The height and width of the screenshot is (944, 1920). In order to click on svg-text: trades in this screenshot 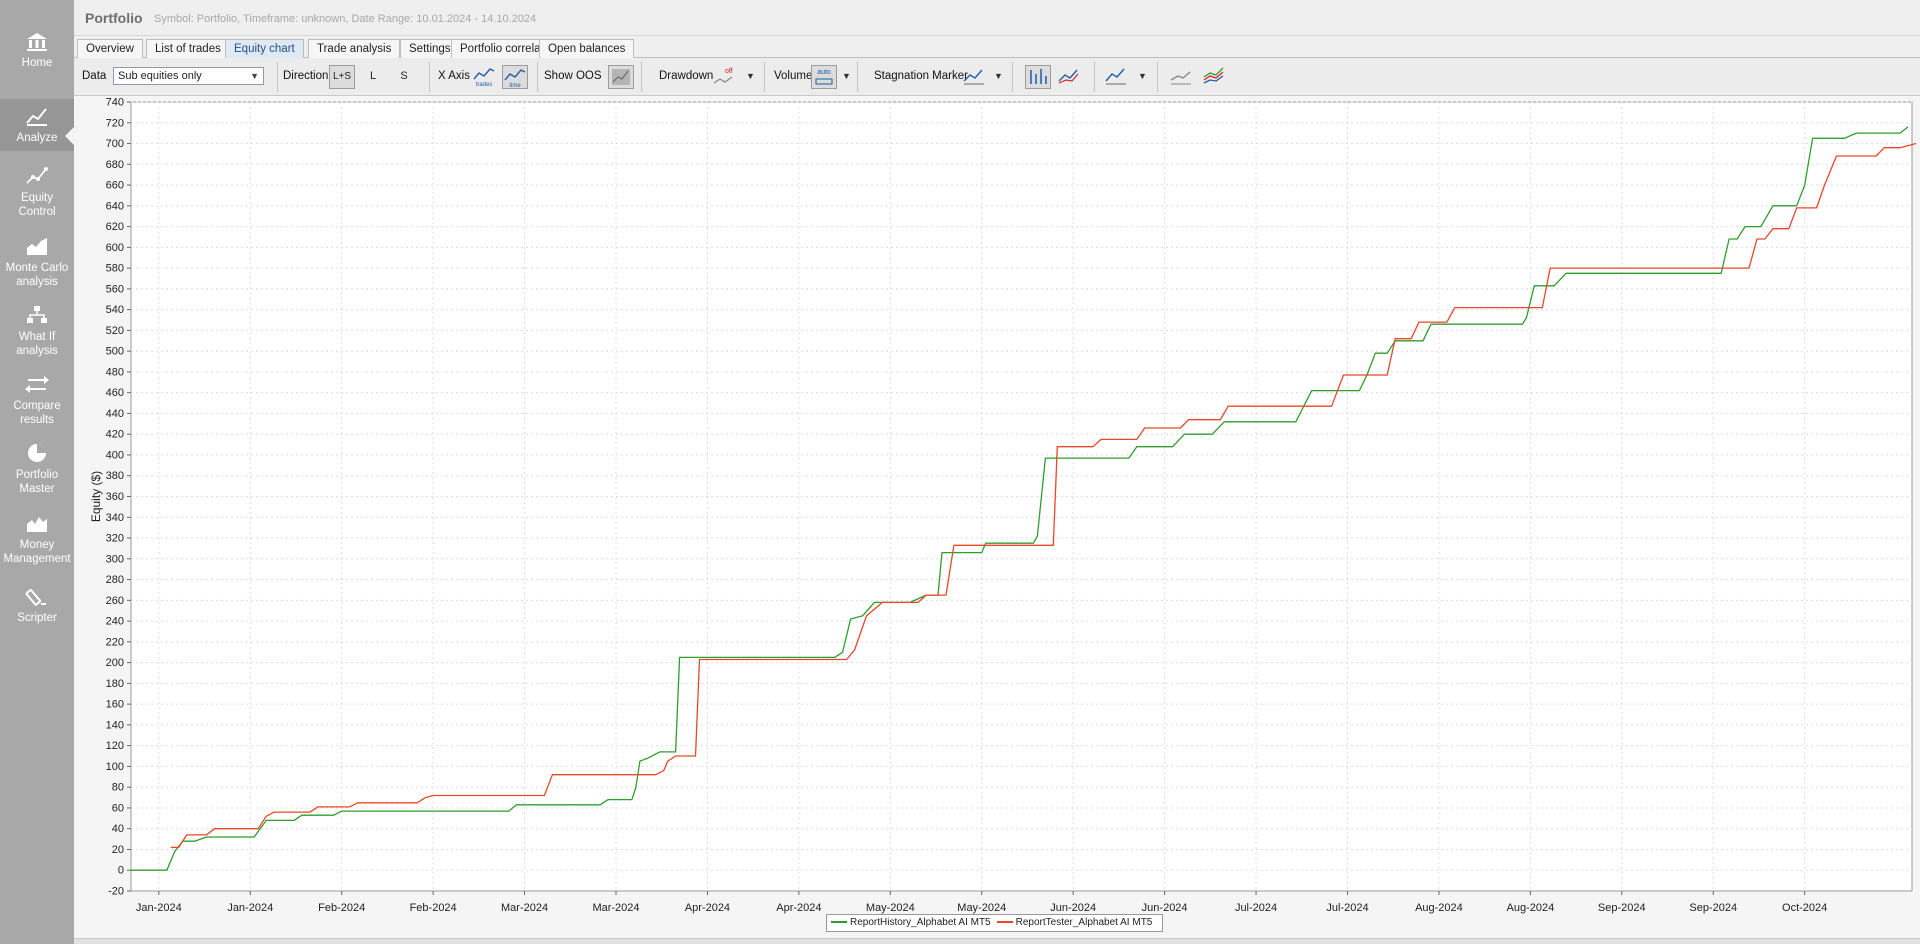, I will do `click(484, 84)`.